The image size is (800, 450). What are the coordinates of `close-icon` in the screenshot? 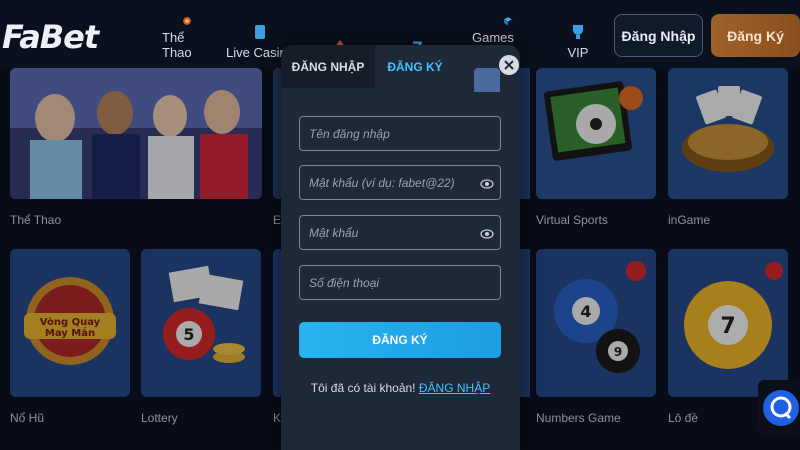 It's located at (509, 65).